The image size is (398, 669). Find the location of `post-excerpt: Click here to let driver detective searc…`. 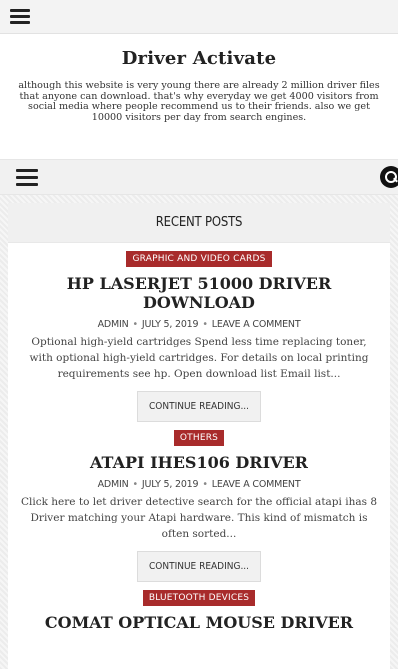

post-excerpt: Click here to let driver detective searc… is located at coordinates (199, 518).